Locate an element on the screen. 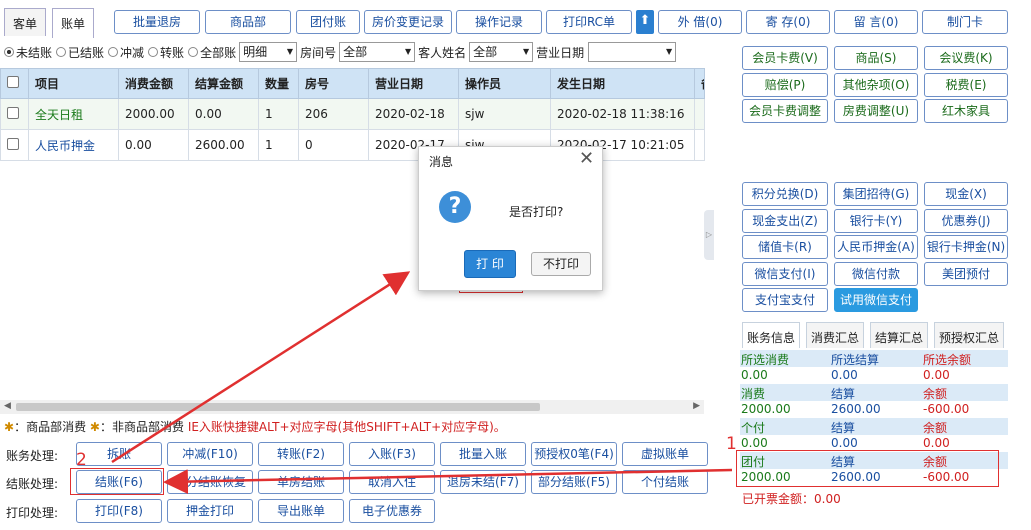 Image resolution: width=1031 pixels, height=530 pixels. question-icon: ? is located at coordinates (455, 207).